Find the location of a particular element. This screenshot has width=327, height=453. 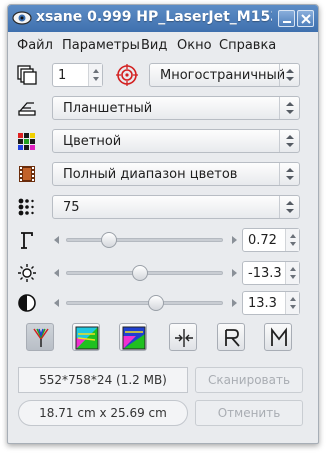

gamma-slider is located at coordinates (144, 240).